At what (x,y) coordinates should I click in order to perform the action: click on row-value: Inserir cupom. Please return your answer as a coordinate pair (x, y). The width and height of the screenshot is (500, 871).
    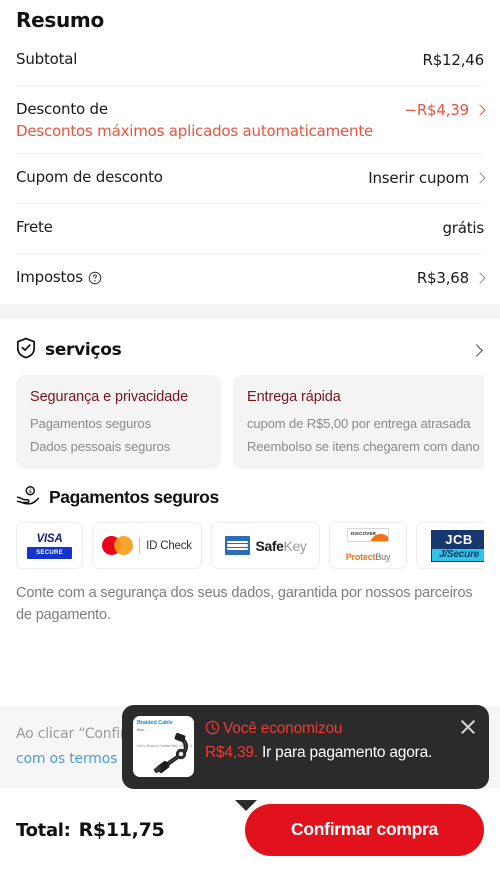
    Looking at the image, I should click on (418, 178).